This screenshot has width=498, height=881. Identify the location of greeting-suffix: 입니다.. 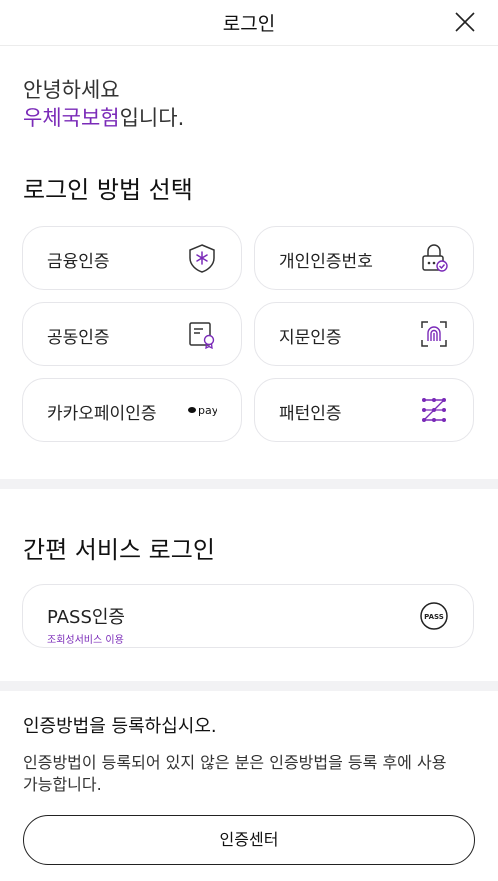
(152, 118).